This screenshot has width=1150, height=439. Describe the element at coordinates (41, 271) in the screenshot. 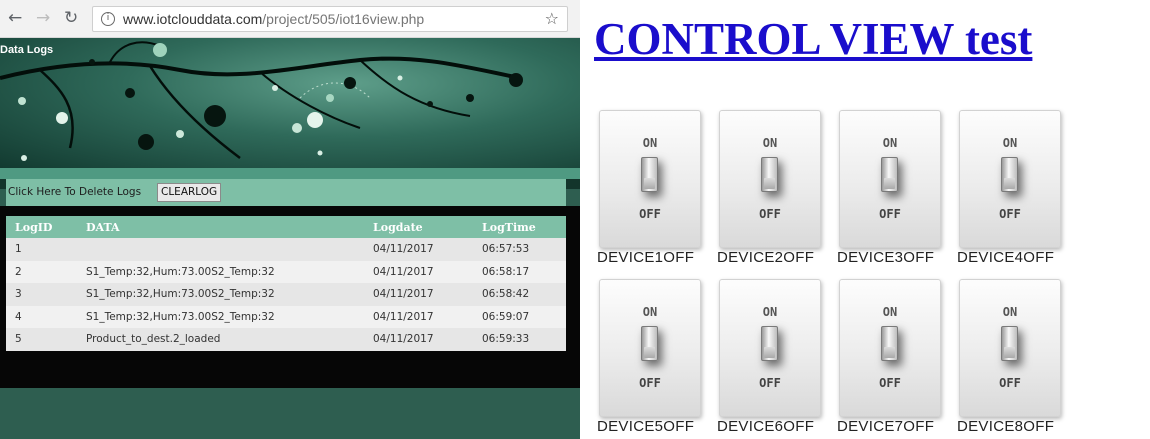

I see `cell-logid: 2` at that location.